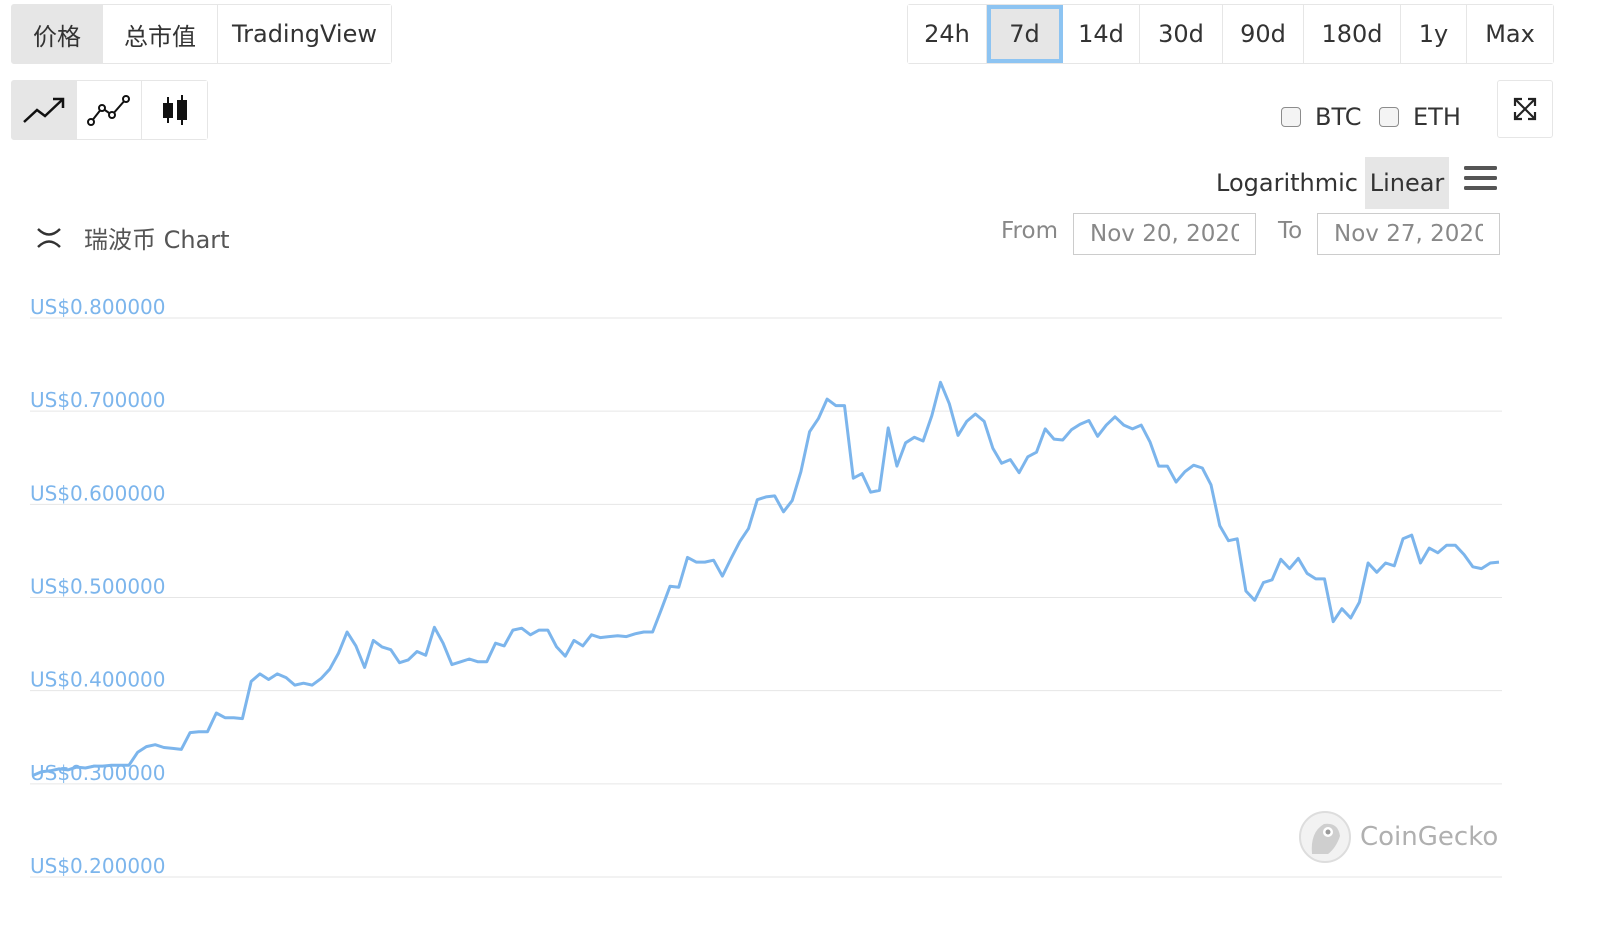  Describe the element at coordinates (160, 34) in the screenshot. I see `tab-market-cap: 总市值` at that location.